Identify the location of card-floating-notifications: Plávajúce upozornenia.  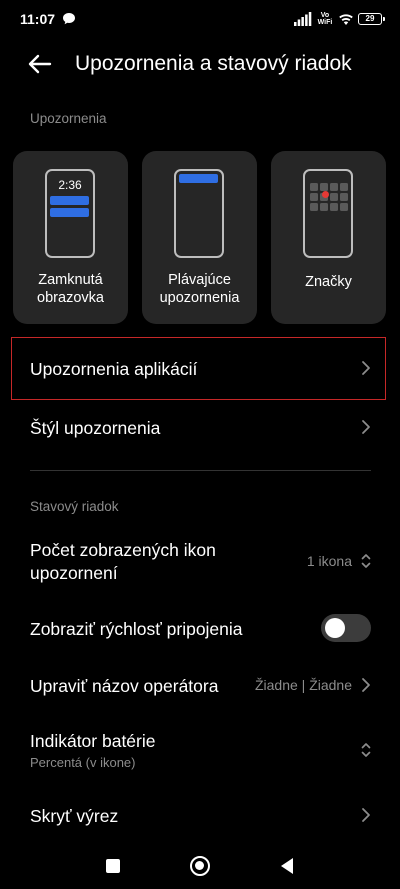
(199, 237).